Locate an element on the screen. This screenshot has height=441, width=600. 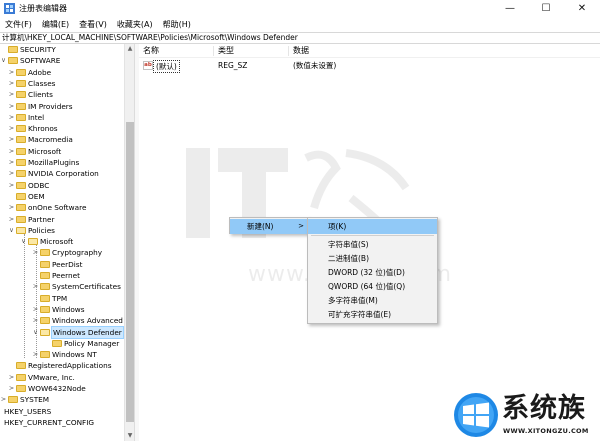
tree-node-intel: > Intel is located at coordinates (67, 117).